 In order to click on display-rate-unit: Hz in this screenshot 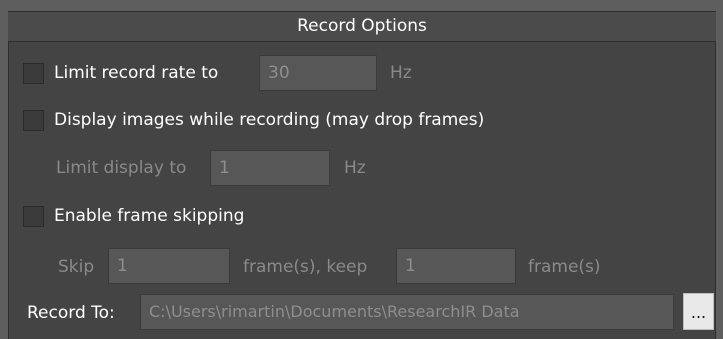, I will do `click(355, 168)`.